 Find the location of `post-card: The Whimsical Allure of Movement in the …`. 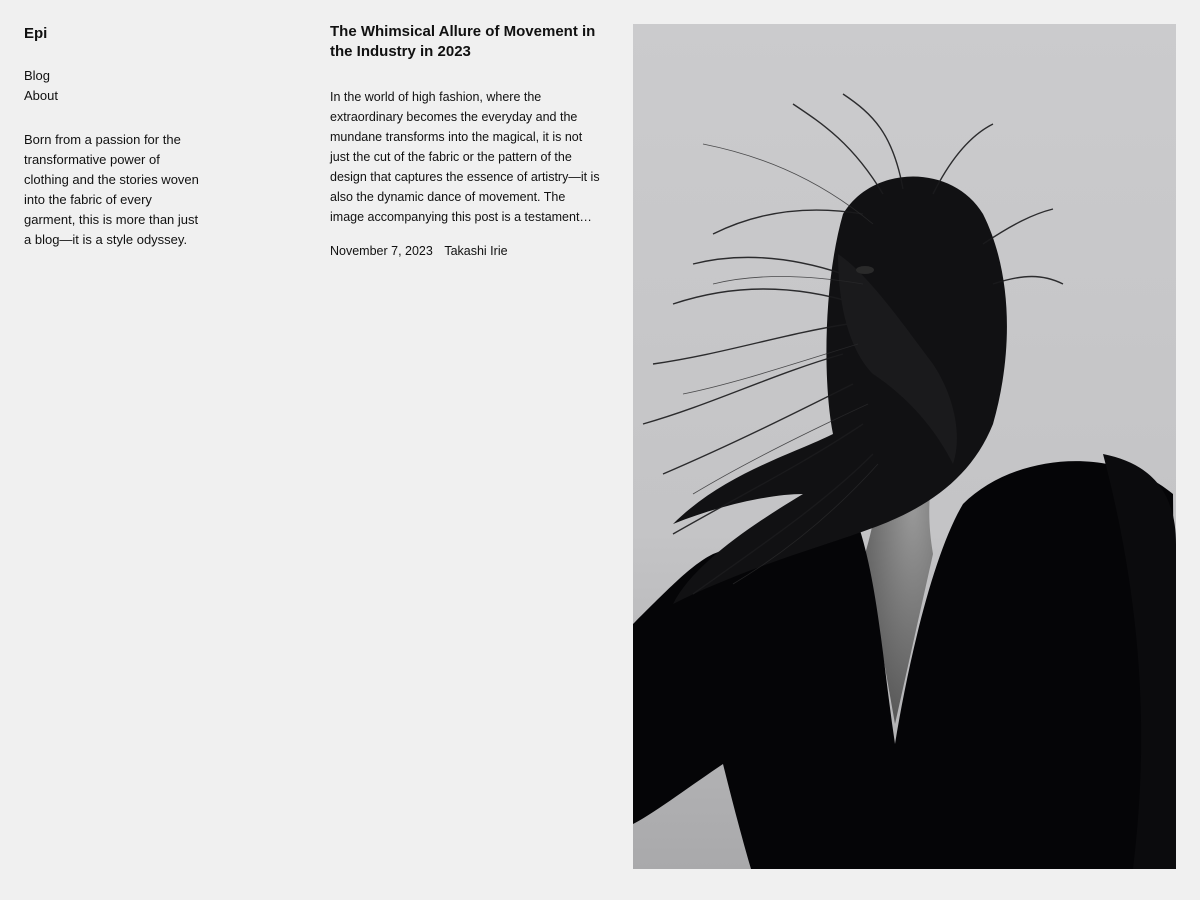

post-card: The Whimsical Allure of Movement in the … is located at coordinates (466, 141).